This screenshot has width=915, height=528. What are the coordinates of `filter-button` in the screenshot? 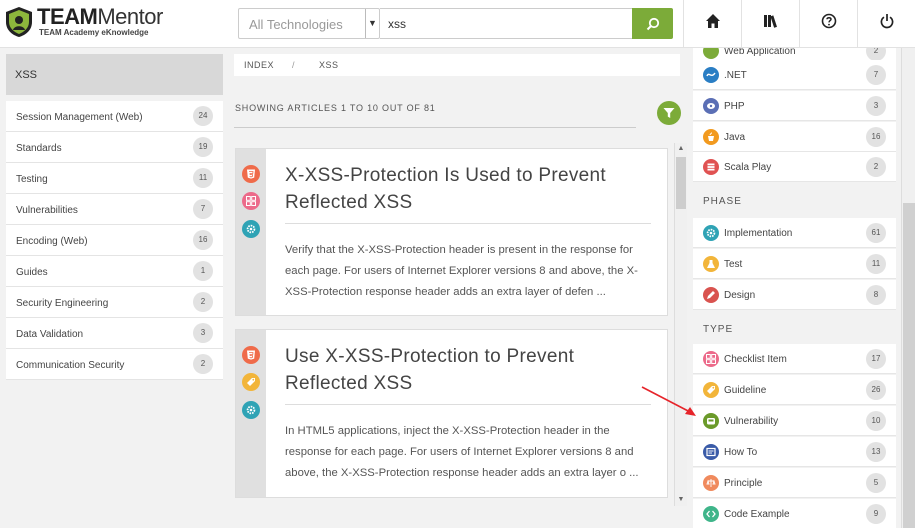 It's located at (669, 113).